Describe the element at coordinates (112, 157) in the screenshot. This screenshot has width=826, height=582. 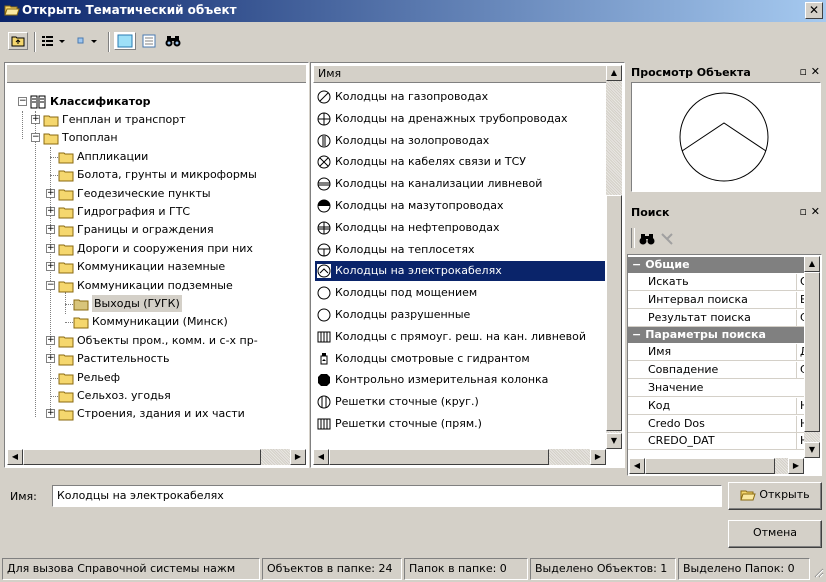
I see `tree-item: Аппликации` at that location.